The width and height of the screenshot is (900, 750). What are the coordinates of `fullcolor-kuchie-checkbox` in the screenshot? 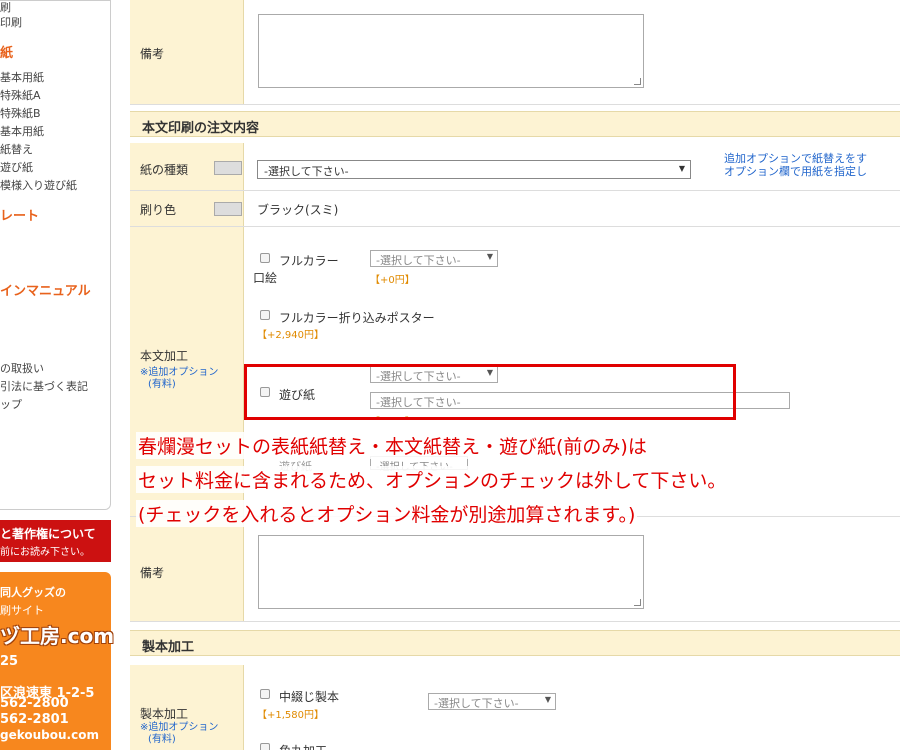 It's located at (265, 258).